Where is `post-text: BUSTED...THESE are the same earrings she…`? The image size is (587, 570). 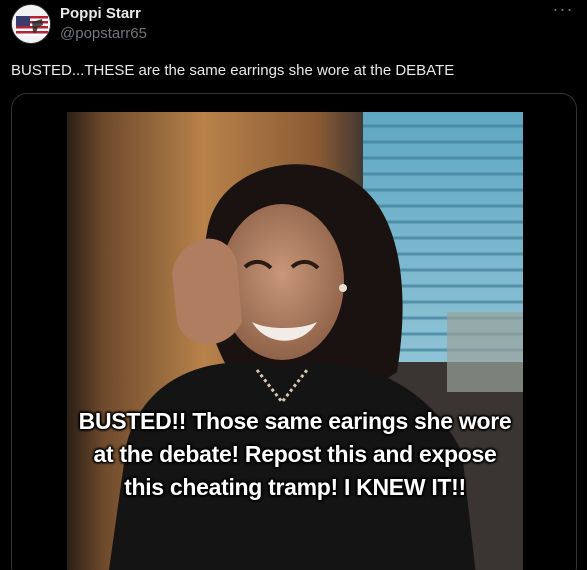 post-text: BUSTED...THESE are the same earrings she… is located at coordinates (233, 70).